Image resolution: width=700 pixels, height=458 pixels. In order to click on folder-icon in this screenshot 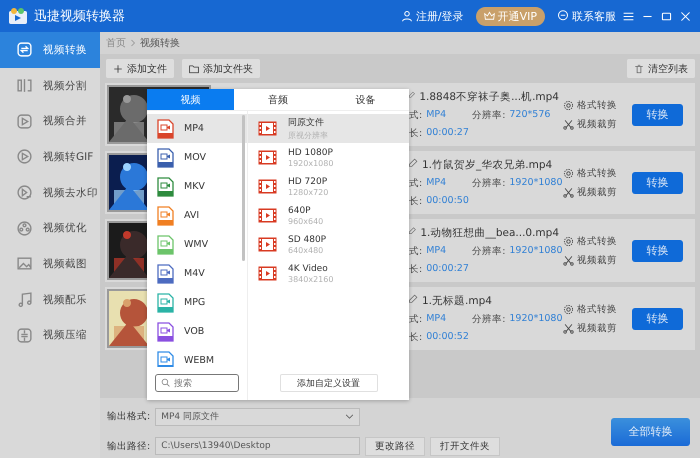, I will do `click(194, 69)`.